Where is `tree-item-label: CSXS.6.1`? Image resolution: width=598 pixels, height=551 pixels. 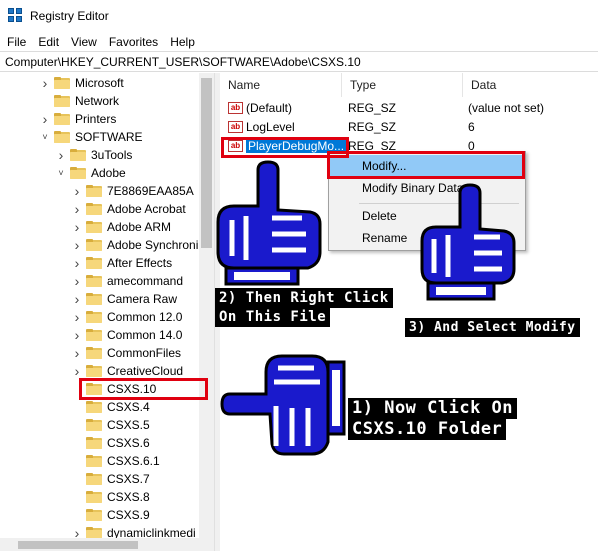
tree-item-label: CSXS.6.1 is located at coordinates (133, 461).